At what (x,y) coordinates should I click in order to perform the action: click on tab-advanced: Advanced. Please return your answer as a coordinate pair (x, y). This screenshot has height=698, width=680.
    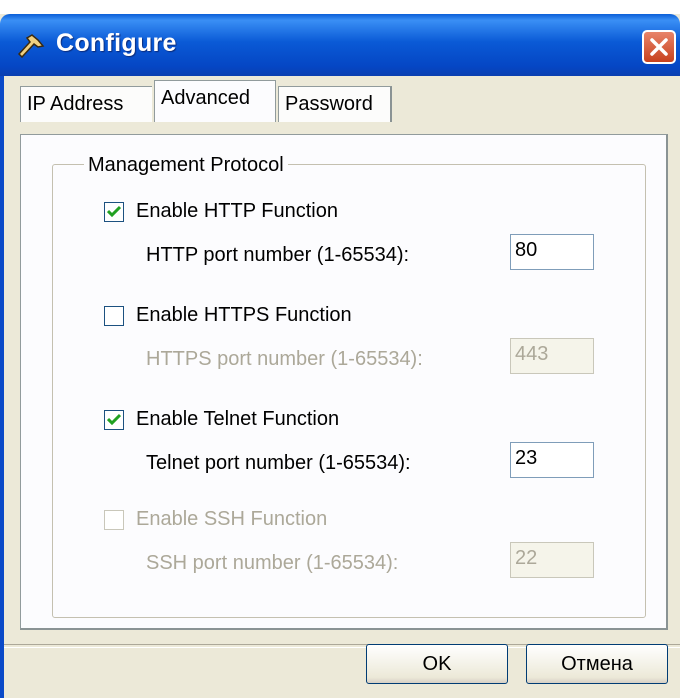
    Looking at the image, I should click on (215, 101).